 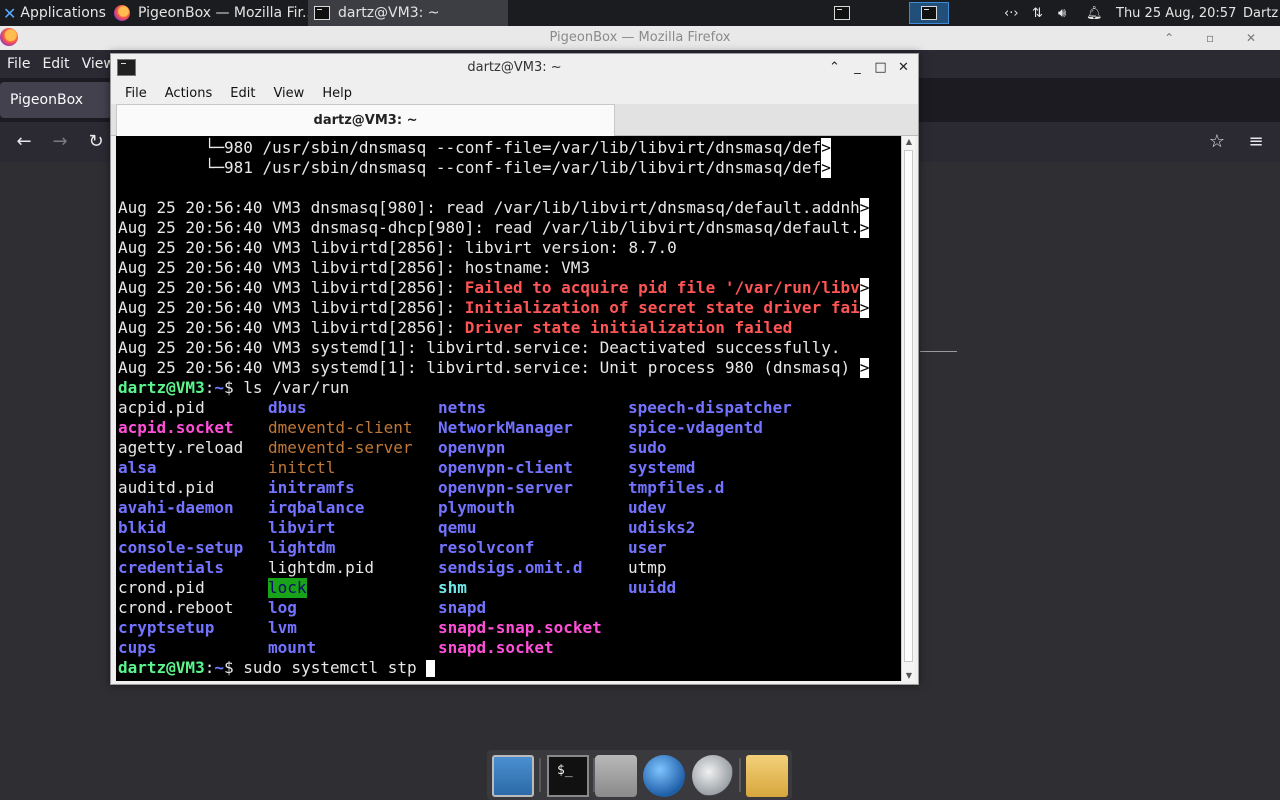 What do you see at coordinates (713, 776) in the screenshot?
I see `search-icon` at bounding box center [713, 776].